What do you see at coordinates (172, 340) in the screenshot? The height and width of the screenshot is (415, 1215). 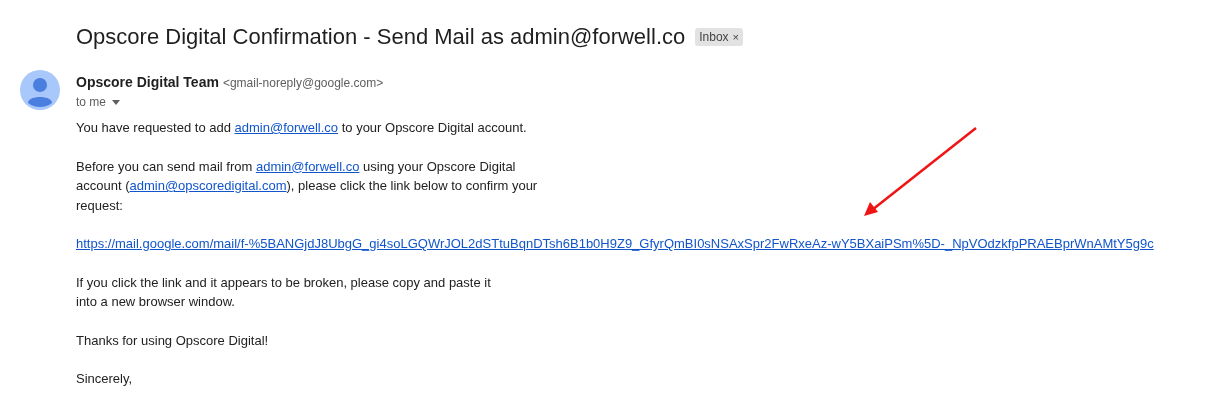 I see `email-paragraph: Thanks for using Opscore Digital!` at bounding box center [172, 340].